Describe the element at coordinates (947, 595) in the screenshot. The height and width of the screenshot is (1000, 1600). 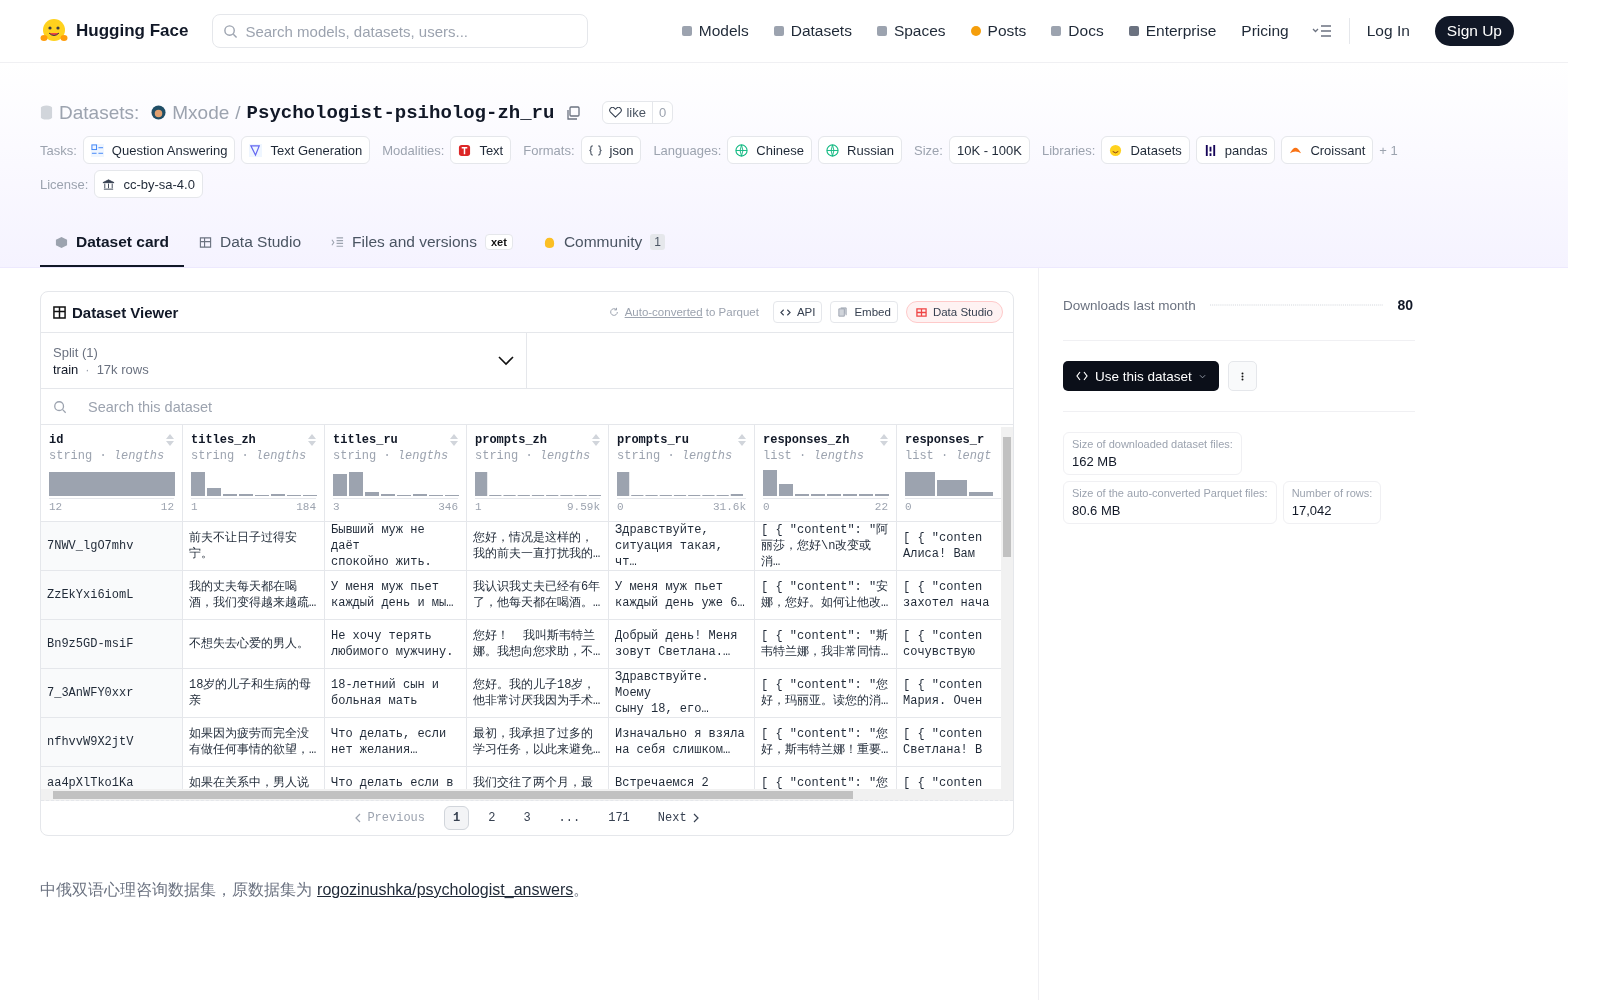
I see `table-cell-text: [ { "conten захотел нача` at that location.